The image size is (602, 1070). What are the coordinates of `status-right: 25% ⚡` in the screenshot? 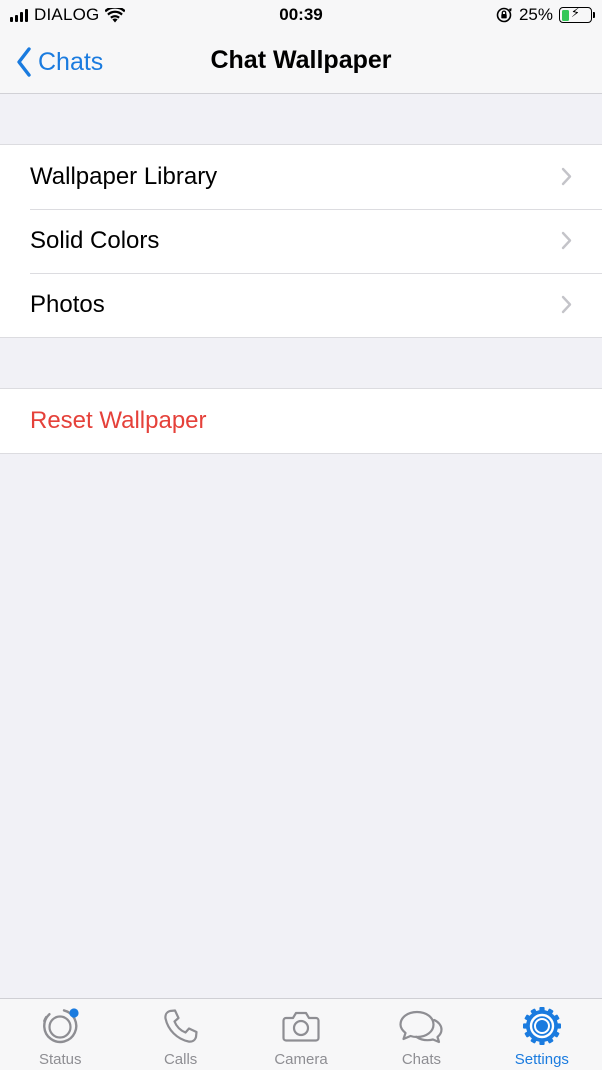 It's located at (545, 15).